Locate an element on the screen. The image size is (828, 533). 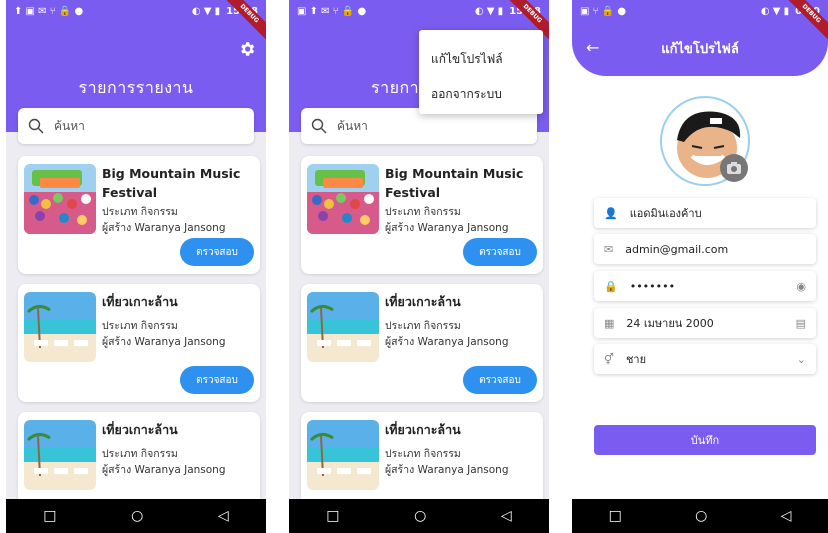
page-title: แก้ไขโปรไฟล์ is located at coordinates (700, 49).